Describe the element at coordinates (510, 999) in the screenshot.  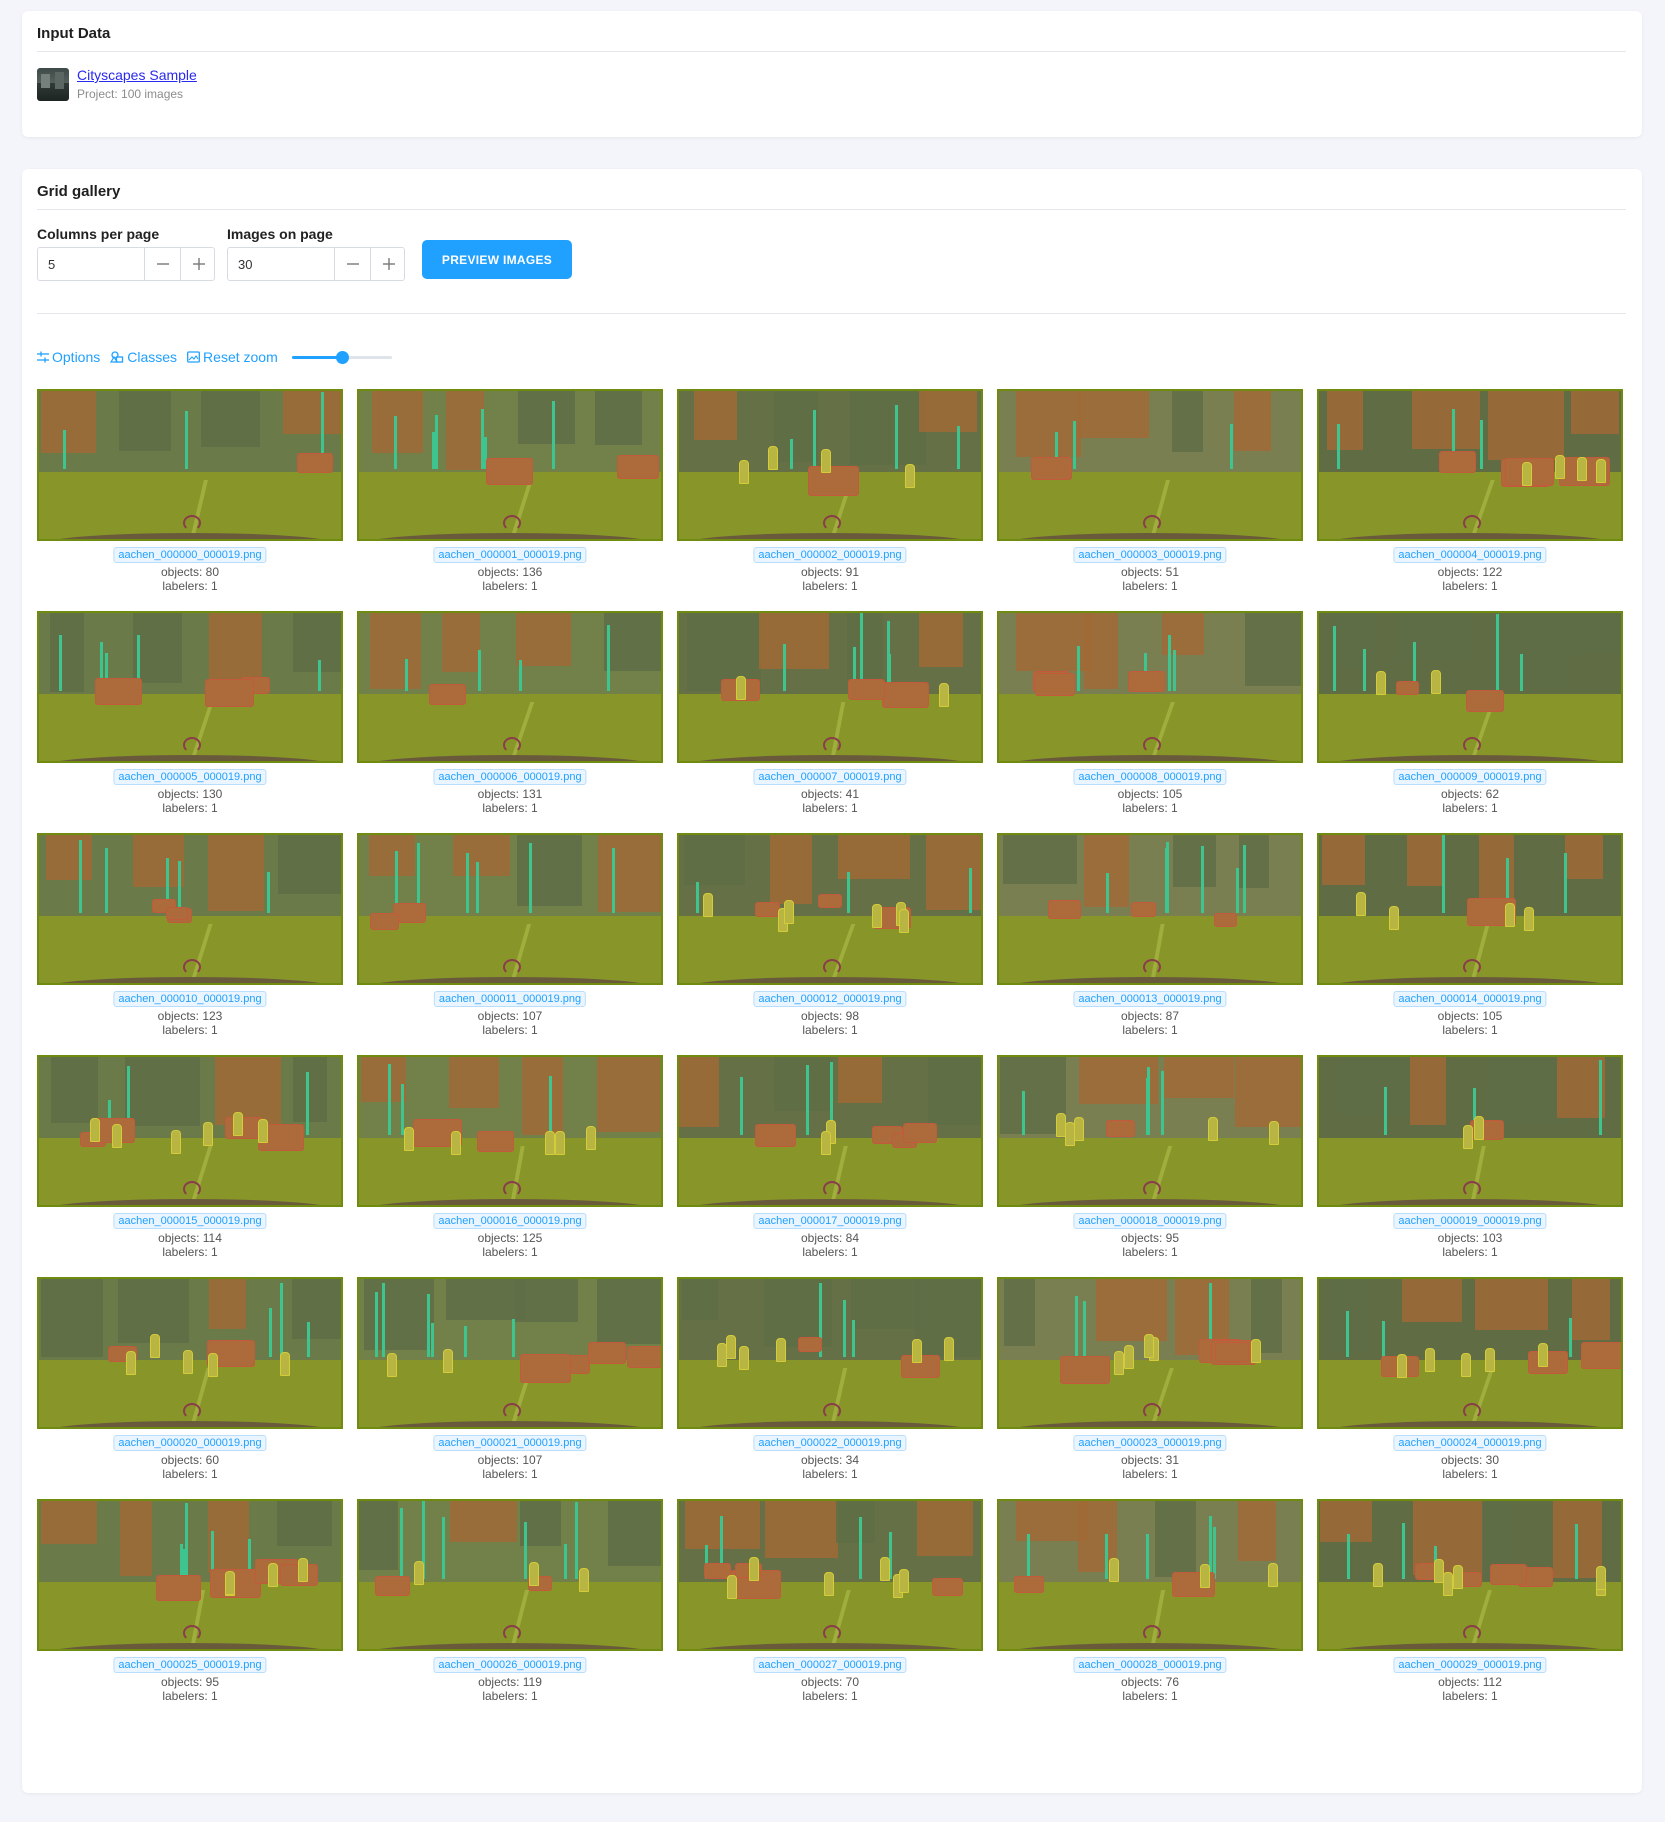
I see `image-name-tag: aachen_000011_000019.png` at that location.